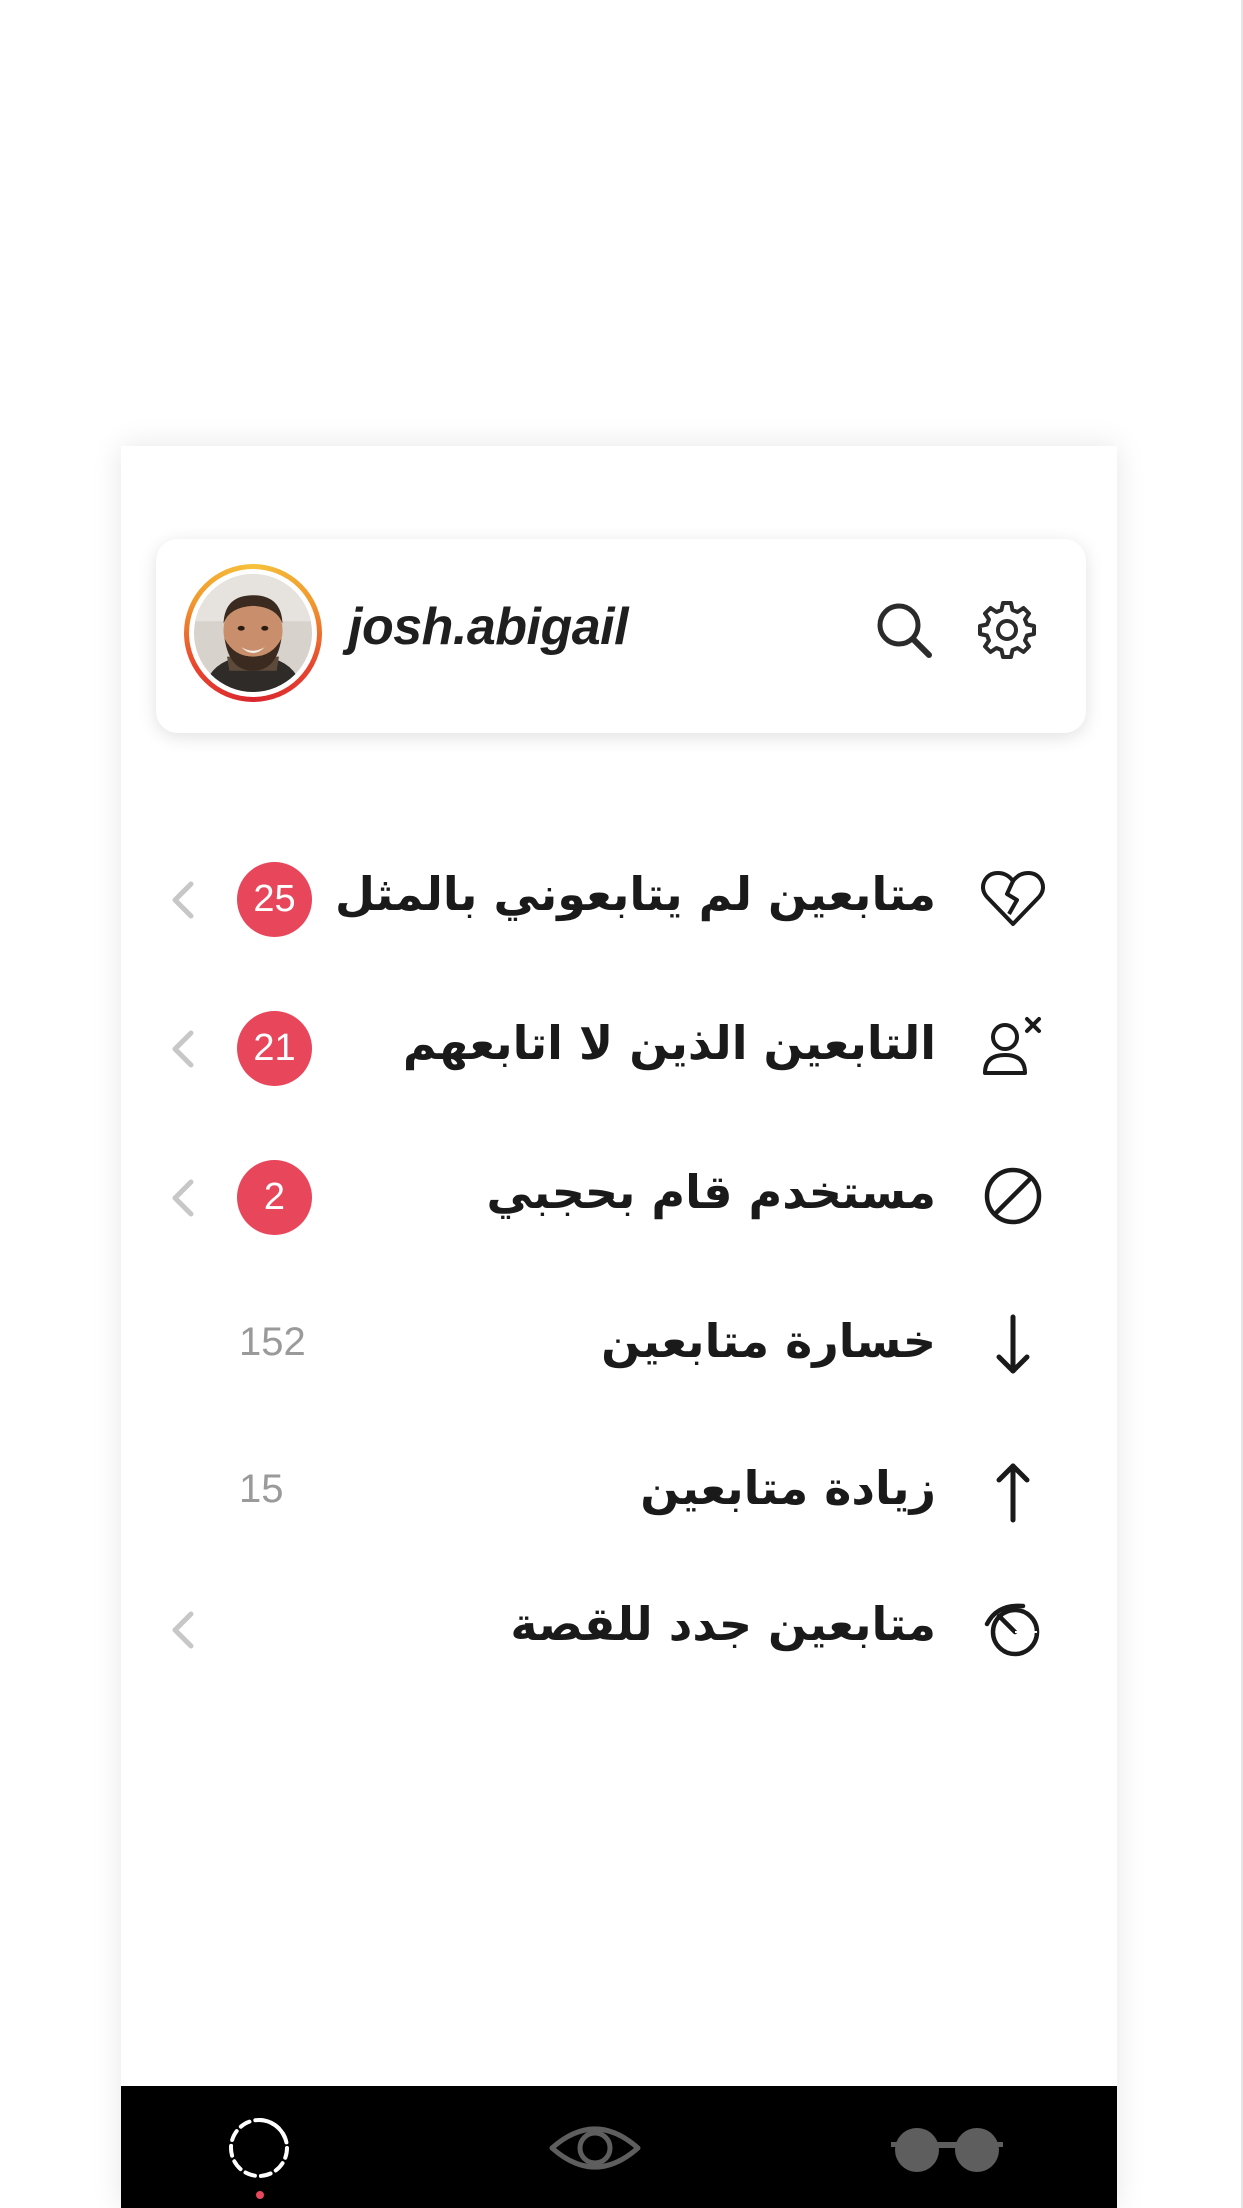 The height and width of the screenshot is (2208, 1243). Describe the element at coordinates (635, 894) in the screenshot. I see `menu-item-label: متابعين لم يتابعوني بالمثل` at that location.